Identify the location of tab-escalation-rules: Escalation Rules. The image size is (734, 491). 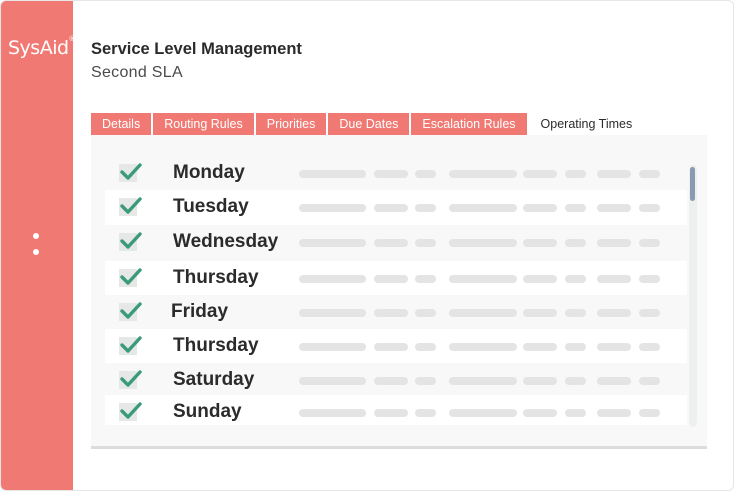
(469, 124).